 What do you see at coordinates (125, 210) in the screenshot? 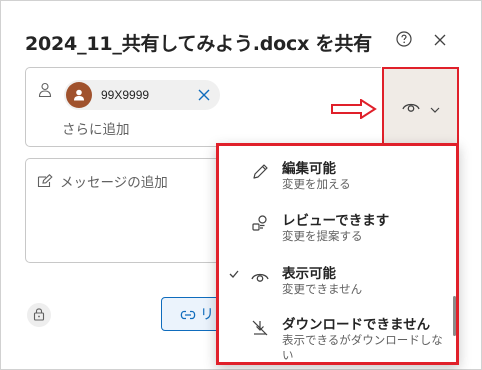
I see `message-field: メッセージの追加` at bounding box center [125, 210].